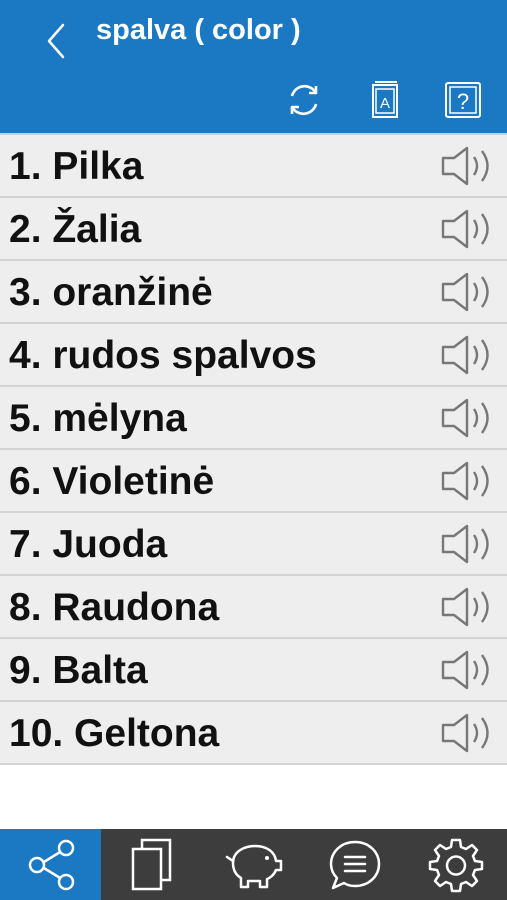  I want to click on page-title: spalva ( color ), so click(198, 30).